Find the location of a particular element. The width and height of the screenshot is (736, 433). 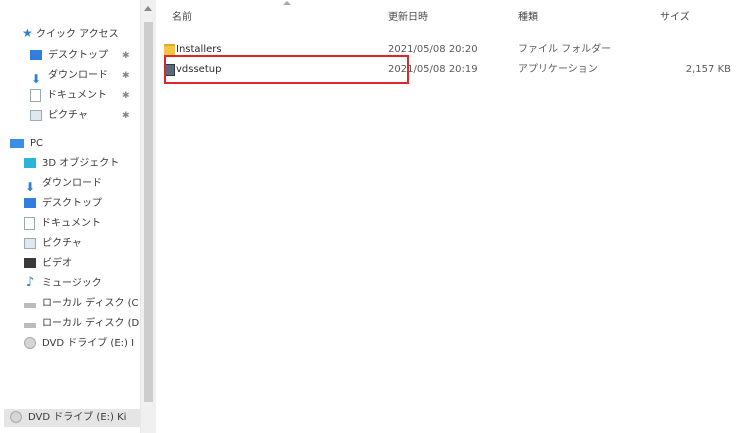

sidebar-scrollbar is located at coordinates (148, 216).